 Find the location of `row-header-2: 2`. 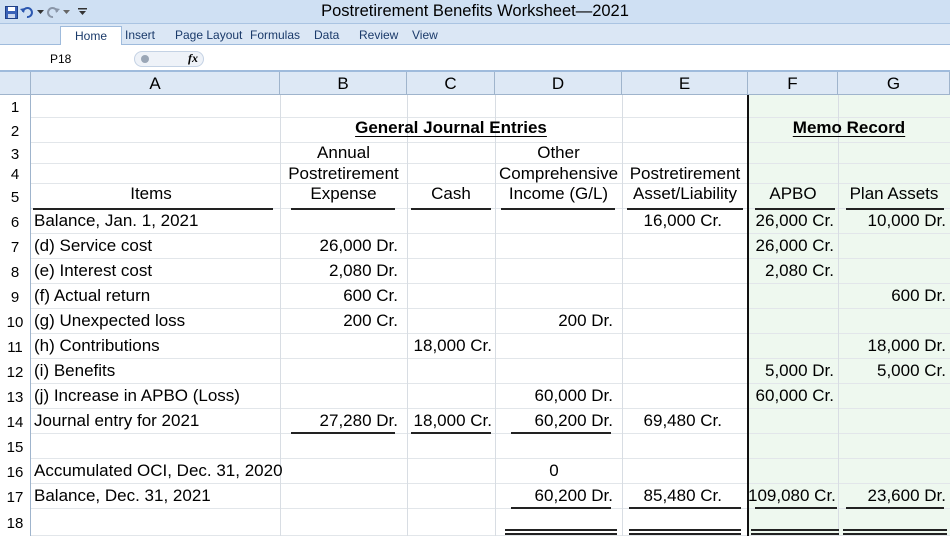

row-header-2: 2 is located at coordinates (15, 130).